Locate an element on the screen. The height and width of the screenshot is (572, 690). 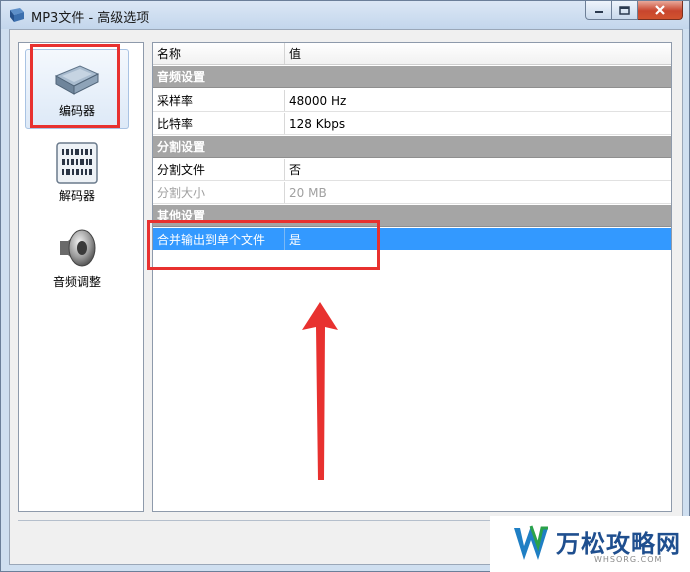
minimize-button is located at coordinates (598, 10).